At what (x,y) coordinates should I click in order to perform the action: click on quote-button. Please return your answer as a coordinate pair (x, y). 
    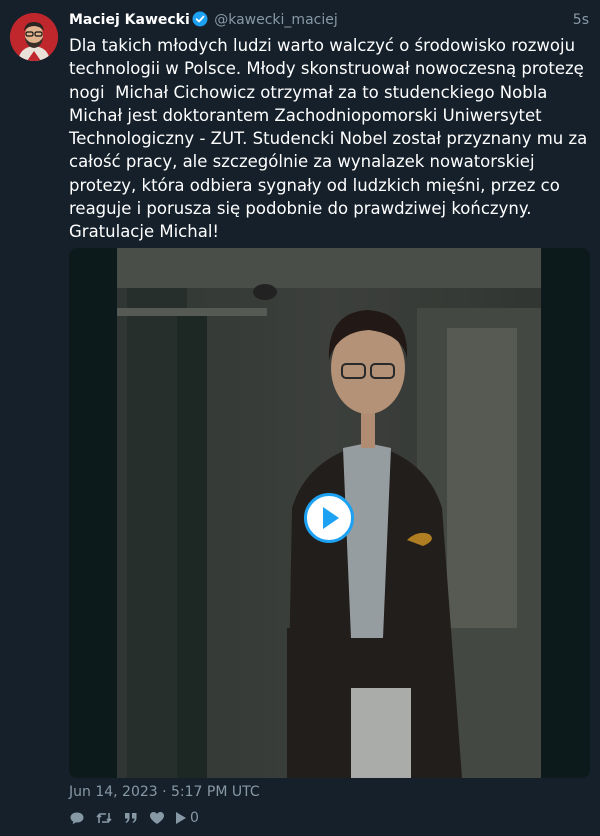
    Looking at the image, I should click on (131, 818).